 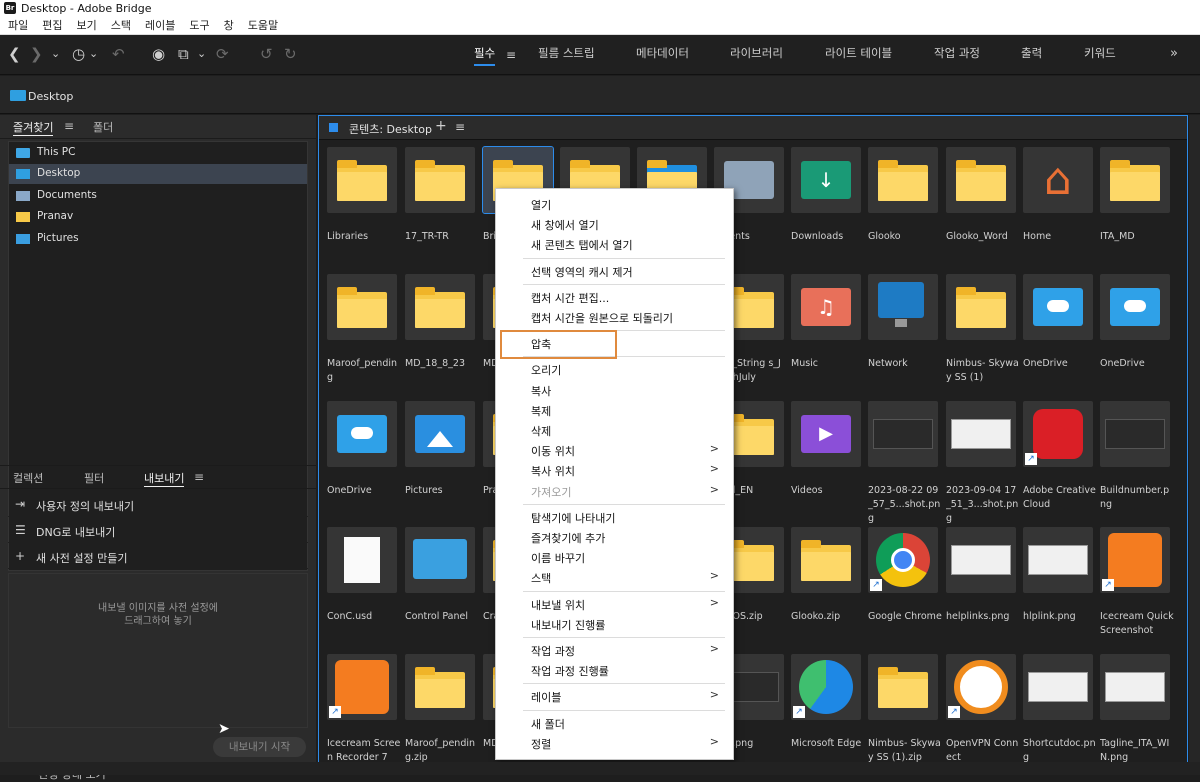 What do you see at coordinates (614, 390) in the screenshot?
I see `context-menu-item: 복사` at bounding box center [614, 390].